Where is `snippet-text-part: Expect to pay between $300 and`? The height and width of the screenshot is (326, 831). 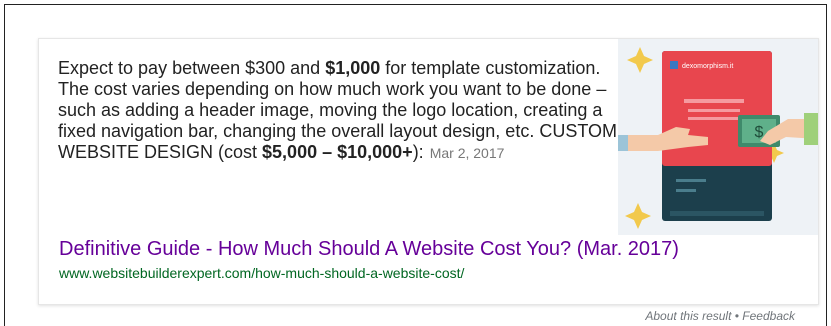 snippet-text-part: Expect to pay between $300 and is located at coordinates (192, 68).